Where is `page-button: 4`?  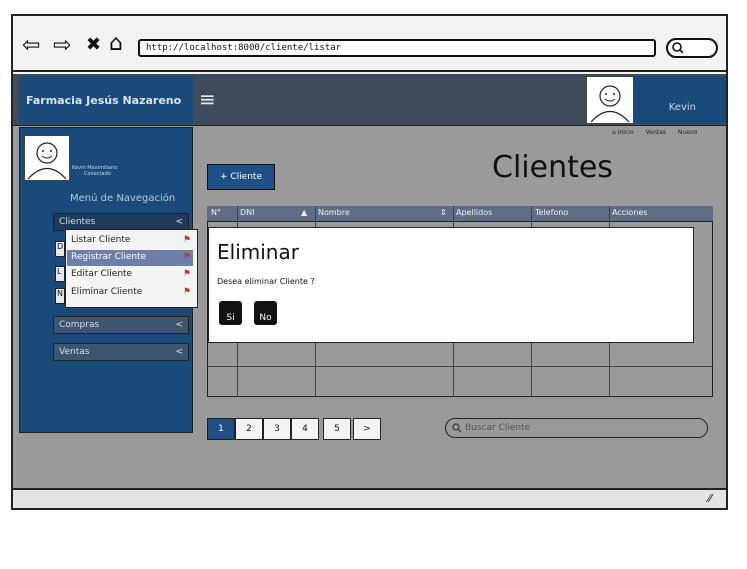 page-button: 4 is located at coordinates (305, 429).